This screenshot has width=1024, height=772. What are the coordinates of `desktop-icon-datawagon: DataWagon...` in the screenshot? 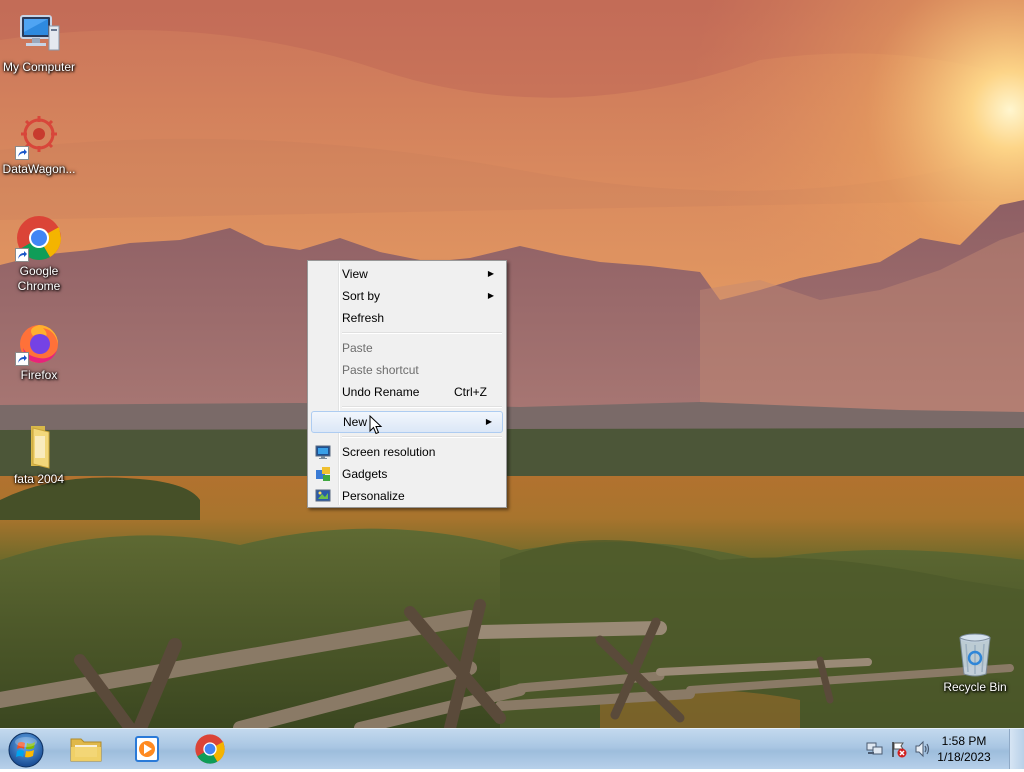 It's located at (39, 144).